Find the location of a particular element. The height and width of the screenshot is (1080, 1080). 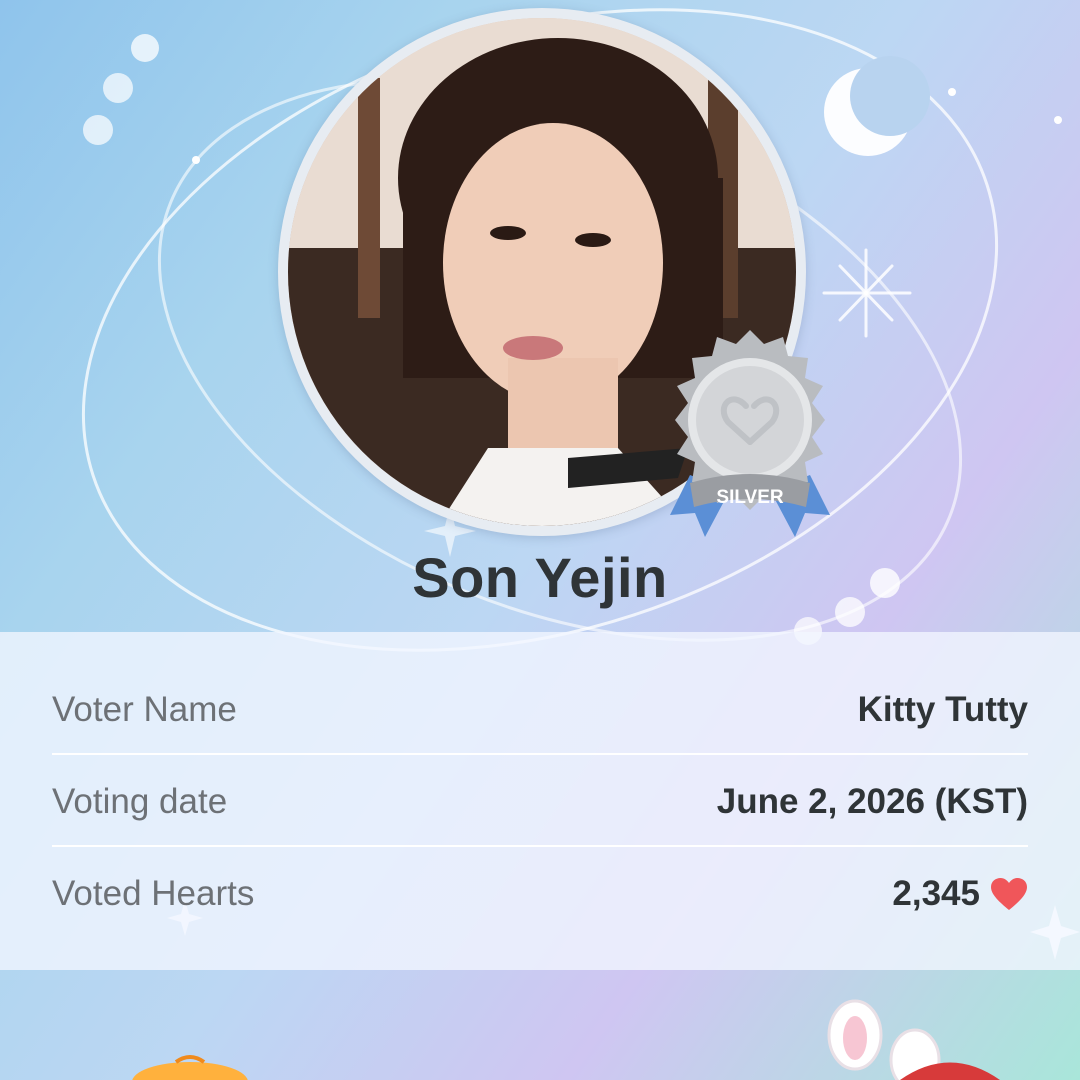

sparkle-icon is located at coordinates (867, 293).